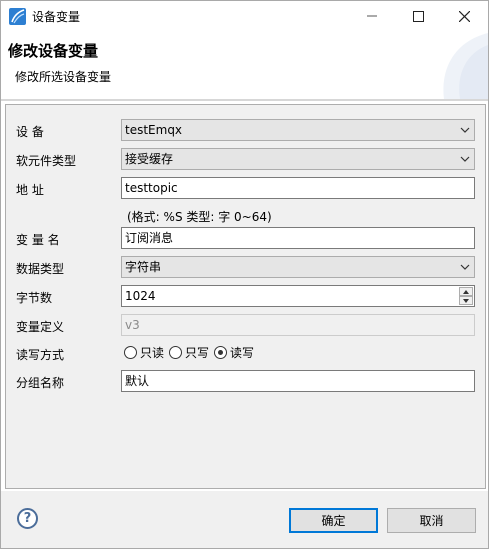  What do you see at coordinates (34, 298) in the screenshot?
I see `byte-count-label: 字节数` at bounding box center [34, 298].